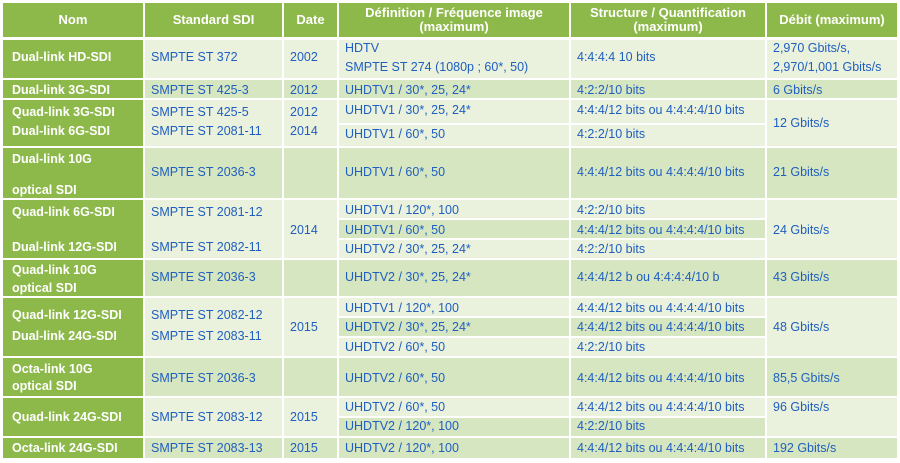 Image resolution: width=900 pixels, height=463 pixels. I want to click on row-4-definition-1: UHDTV1 / 60*, 50, so click(454, 229).